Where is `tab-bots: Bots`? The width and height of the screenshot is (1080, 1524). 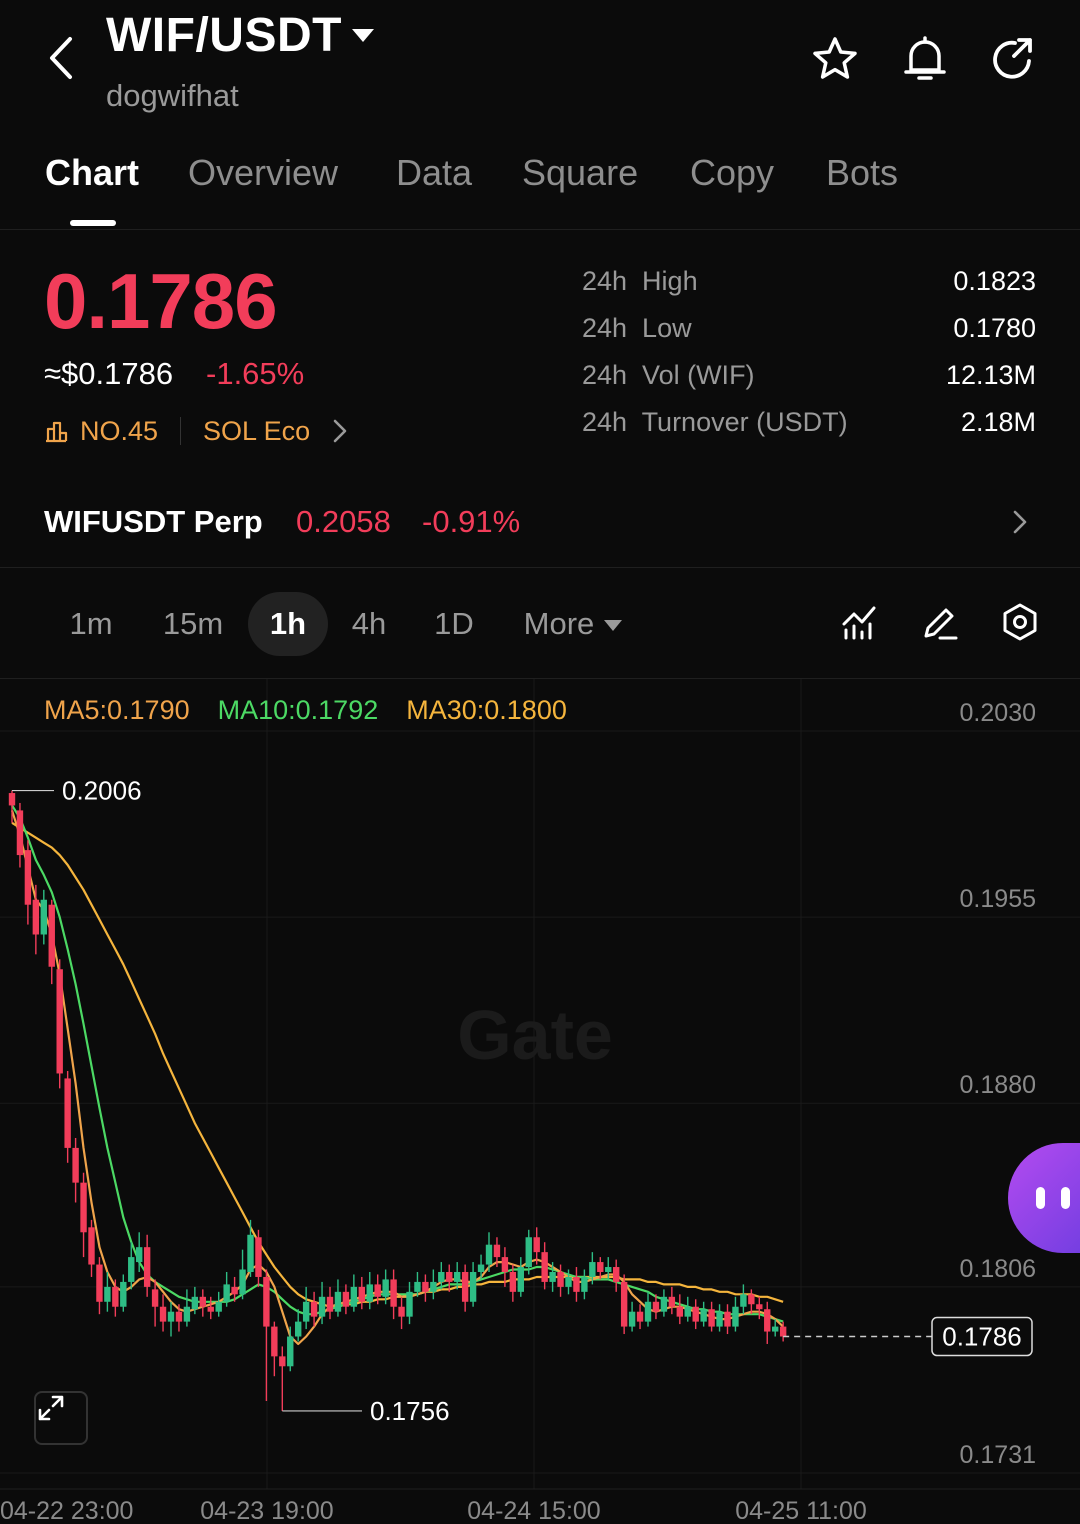 tab-bots: Bots is located at coordinates (862, 173).